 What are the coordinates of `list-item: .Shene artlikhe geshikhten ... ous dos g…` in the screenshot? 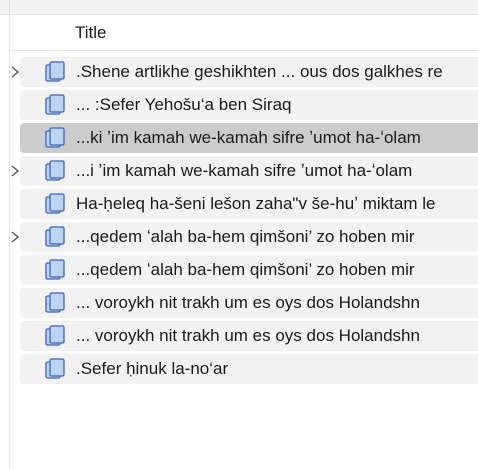 It's located at (244, 72).